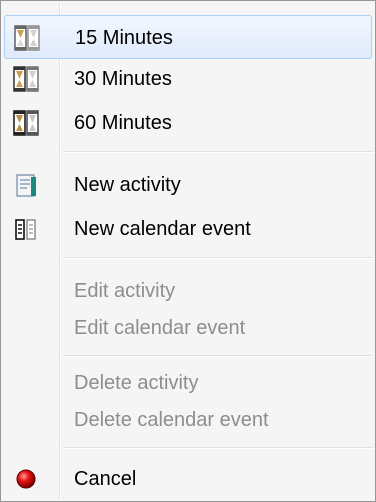  I want to click on menu-item-new-calendar-event: New calendar event, so click(188, 229).